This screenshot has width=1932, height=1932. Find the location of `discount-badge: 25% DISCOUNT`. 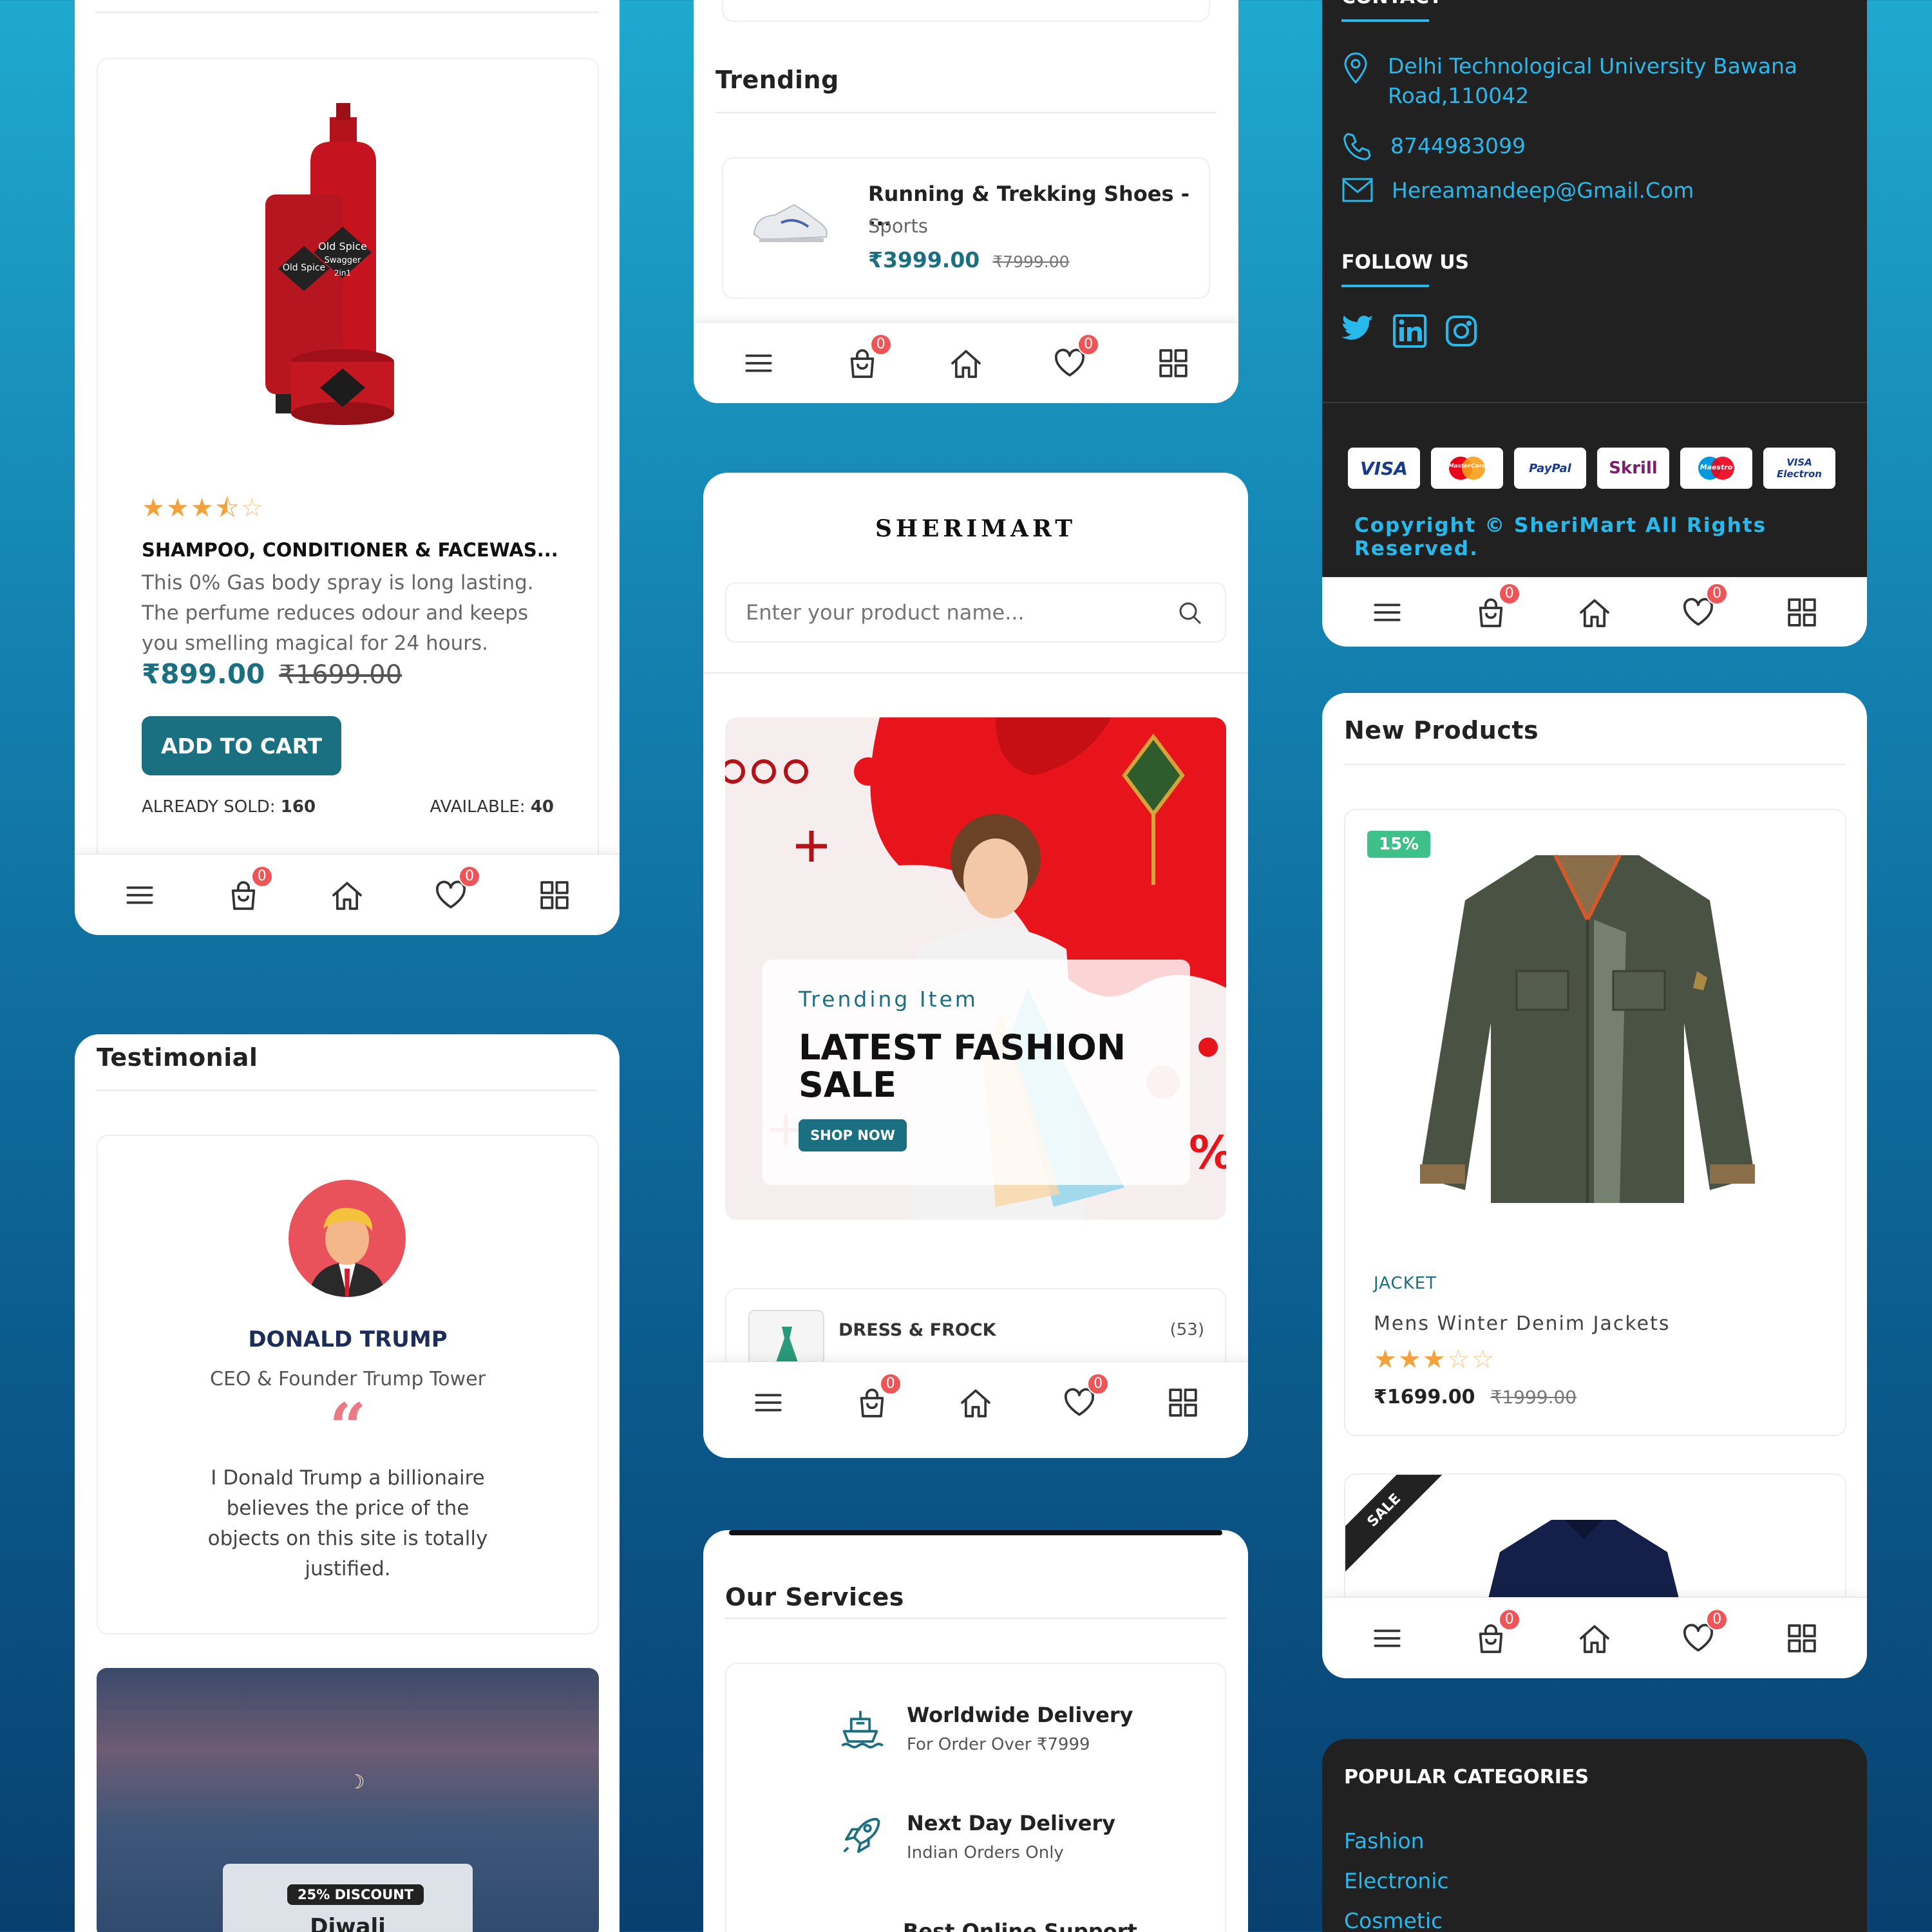

discount-badge: 25% DISCOUNT is located at coordinates (355, 1894).